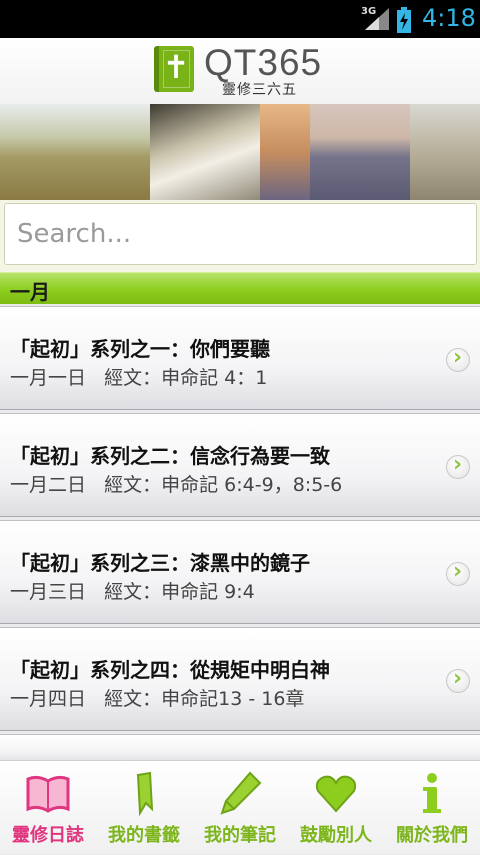  I want to click on tab-encourage: 鼓勵別人, so click(336, 808).